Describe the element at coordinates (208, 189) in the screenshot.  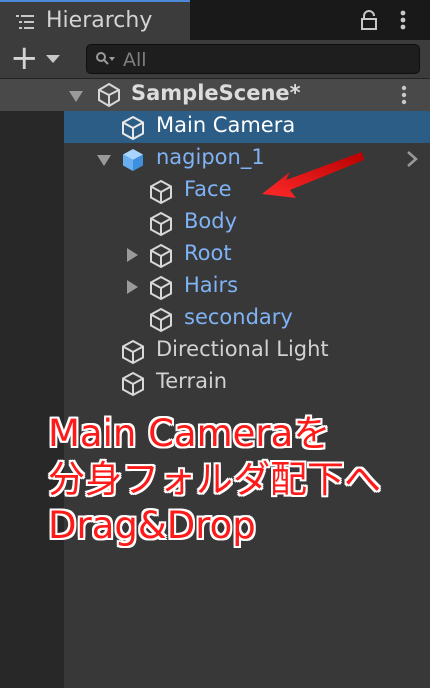
I see `tree-item-label: Face` at that location.